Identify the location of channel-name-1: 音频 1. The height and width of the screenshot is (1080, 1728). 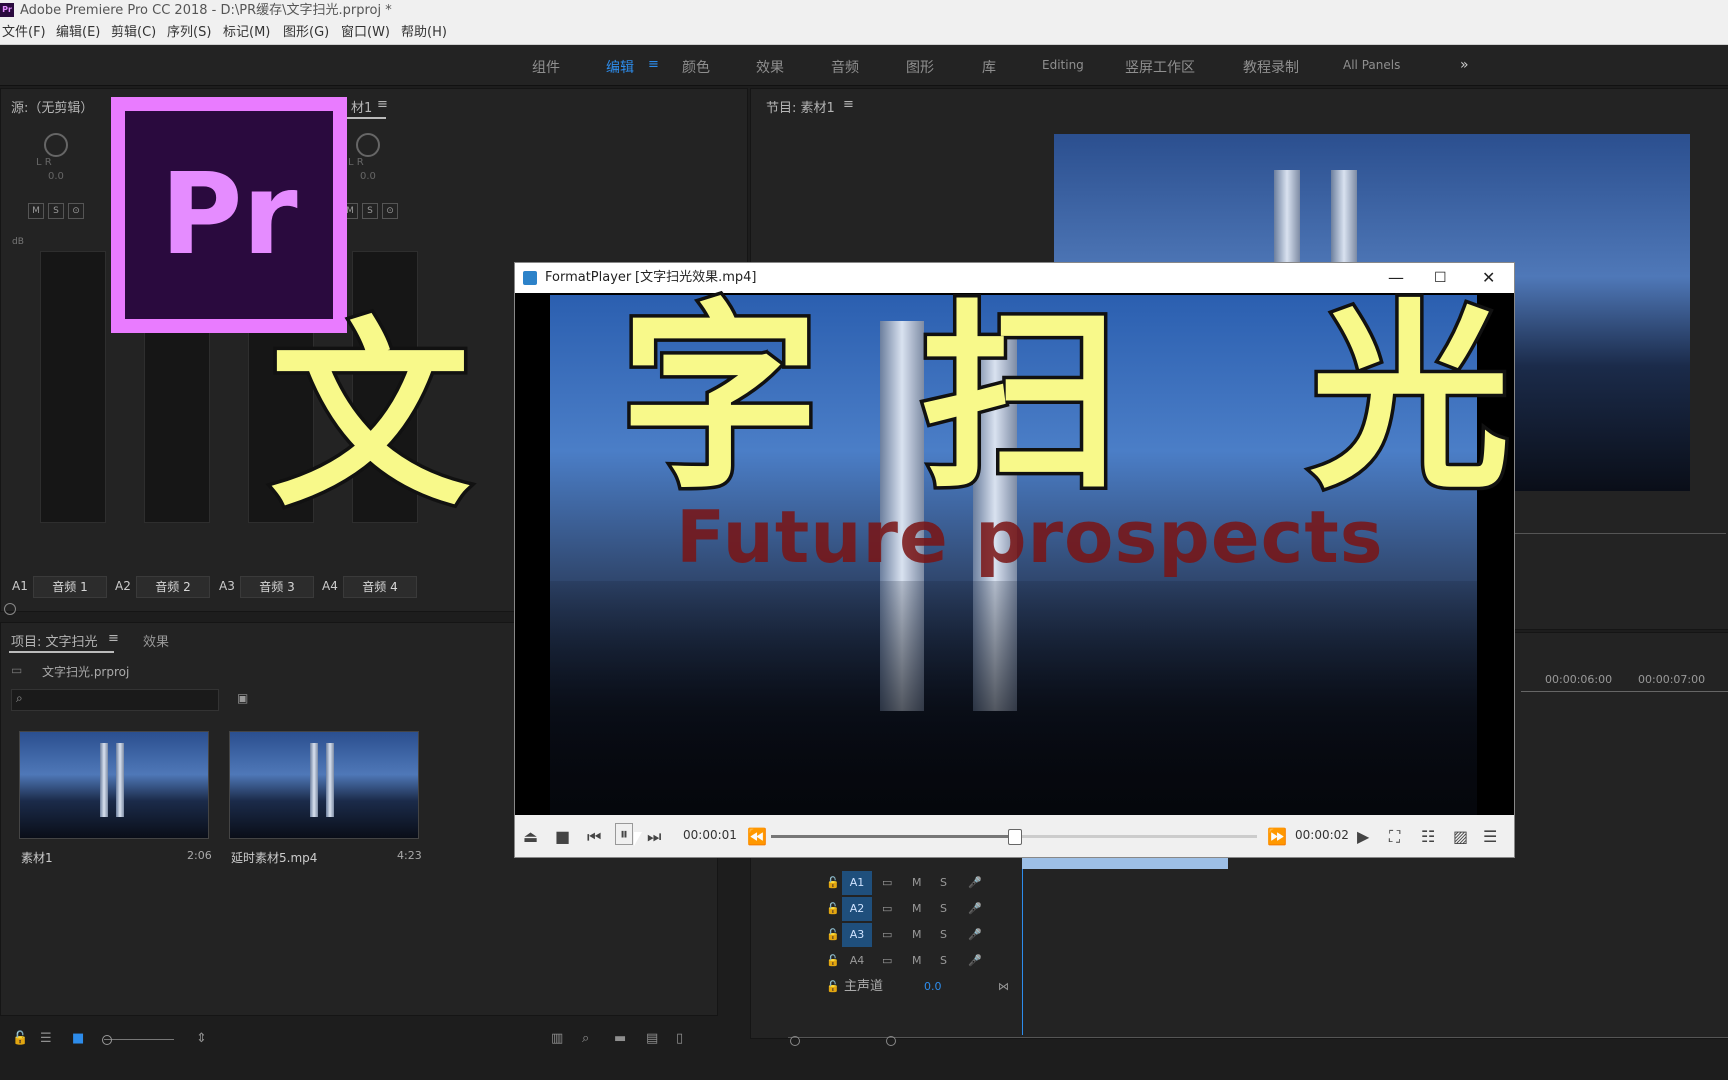
(70, 587).